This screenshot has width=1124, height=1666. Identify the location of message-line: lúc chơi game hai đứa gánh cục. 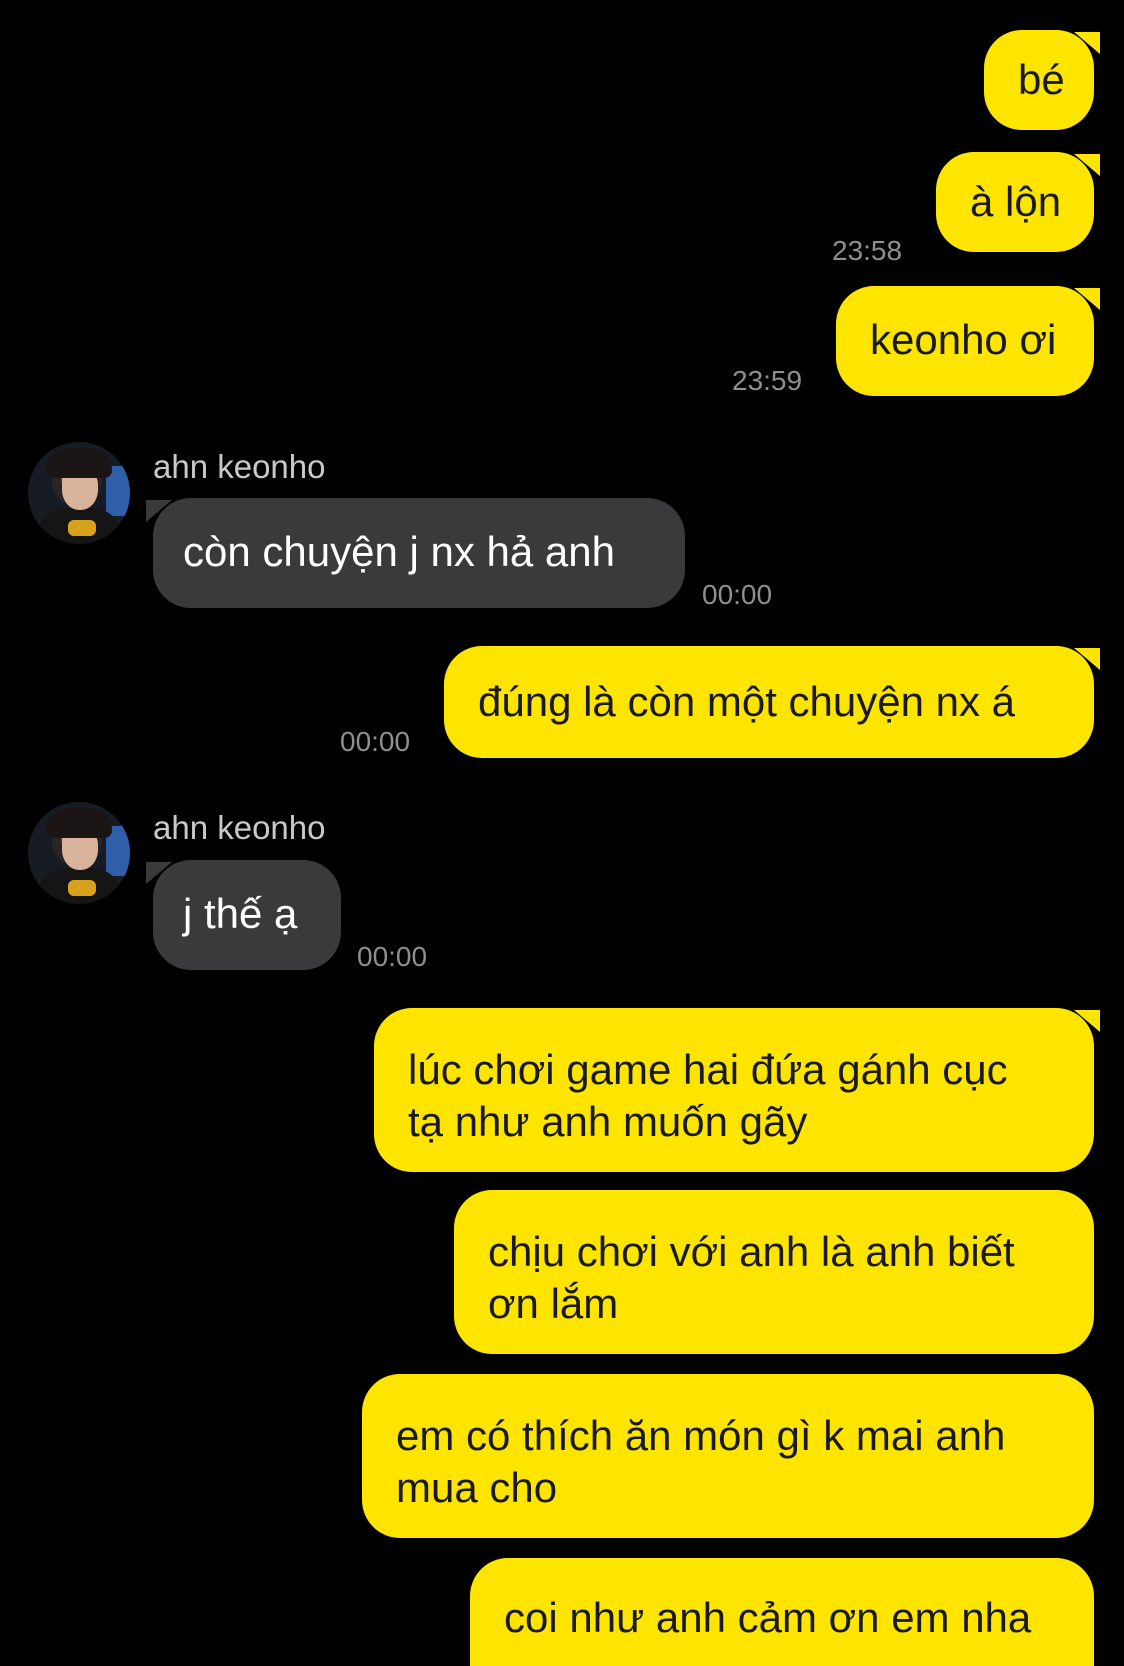
(708, 1069).